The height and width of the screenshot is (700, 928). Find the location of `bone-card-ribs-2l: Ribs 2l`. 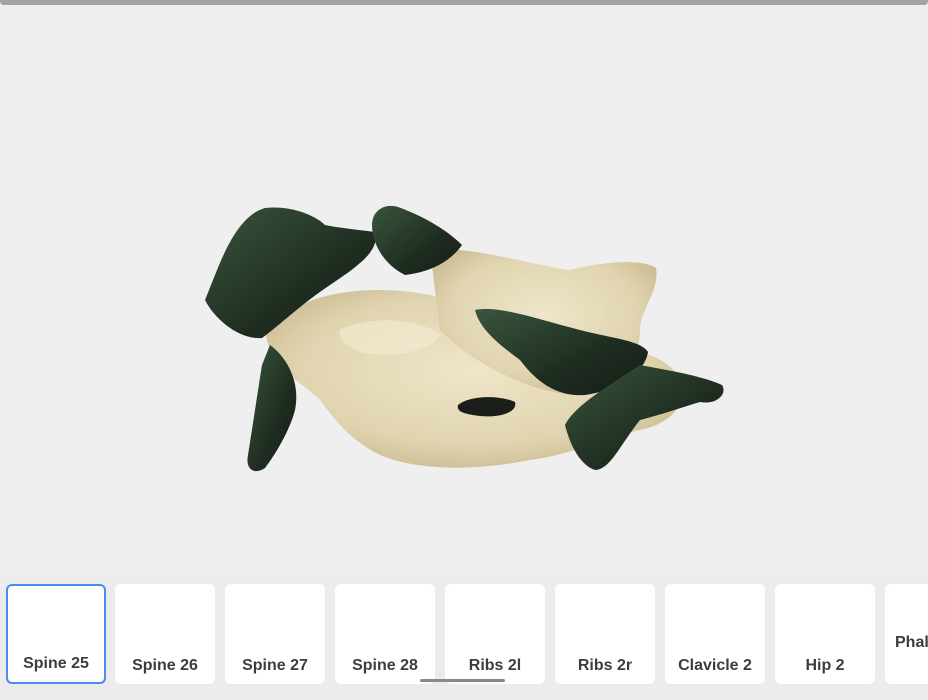

bone-card-ribs-2l: Ribs 2l is located at coordinates (495, 634).